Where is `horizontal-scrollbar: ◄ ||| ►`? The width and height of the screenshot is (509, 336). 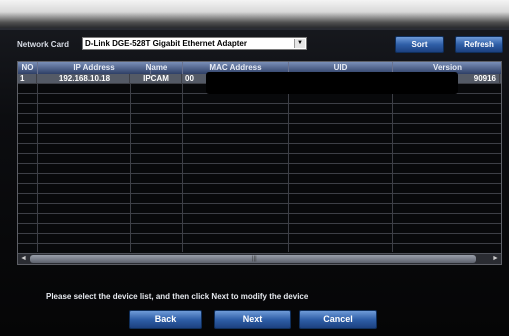
horizontal-scrollbar: ◄ ||| ► is located at coordinates (259, 258).